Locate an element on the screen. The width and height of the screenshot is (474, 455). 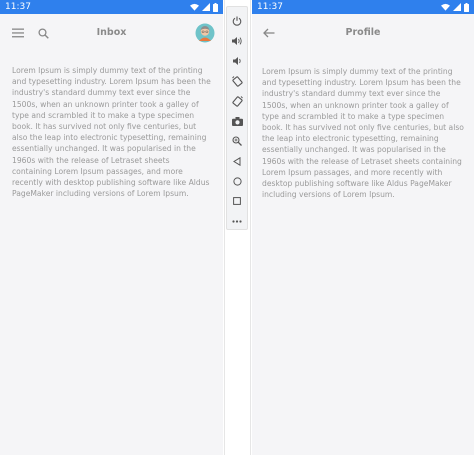
camera-icon is located at coordinates (237, 121).